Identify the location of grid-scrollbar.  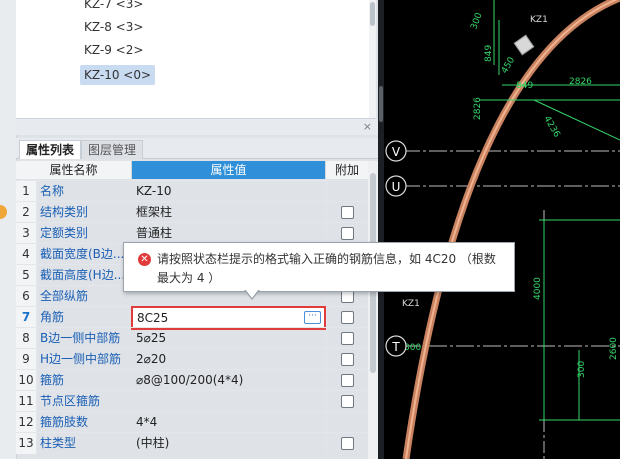
(373, 310).